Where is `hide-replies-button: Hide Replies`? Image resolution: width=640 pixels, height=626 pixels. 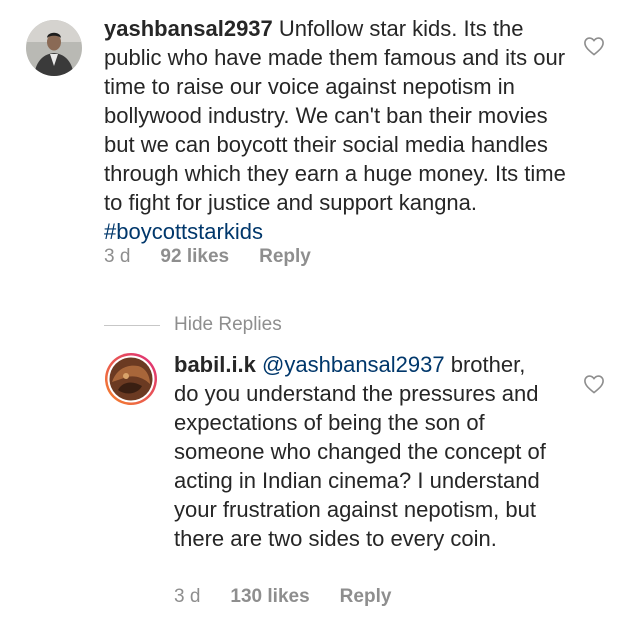
hide-replies-button: Hide Replies is located at coordinates (193, 325).